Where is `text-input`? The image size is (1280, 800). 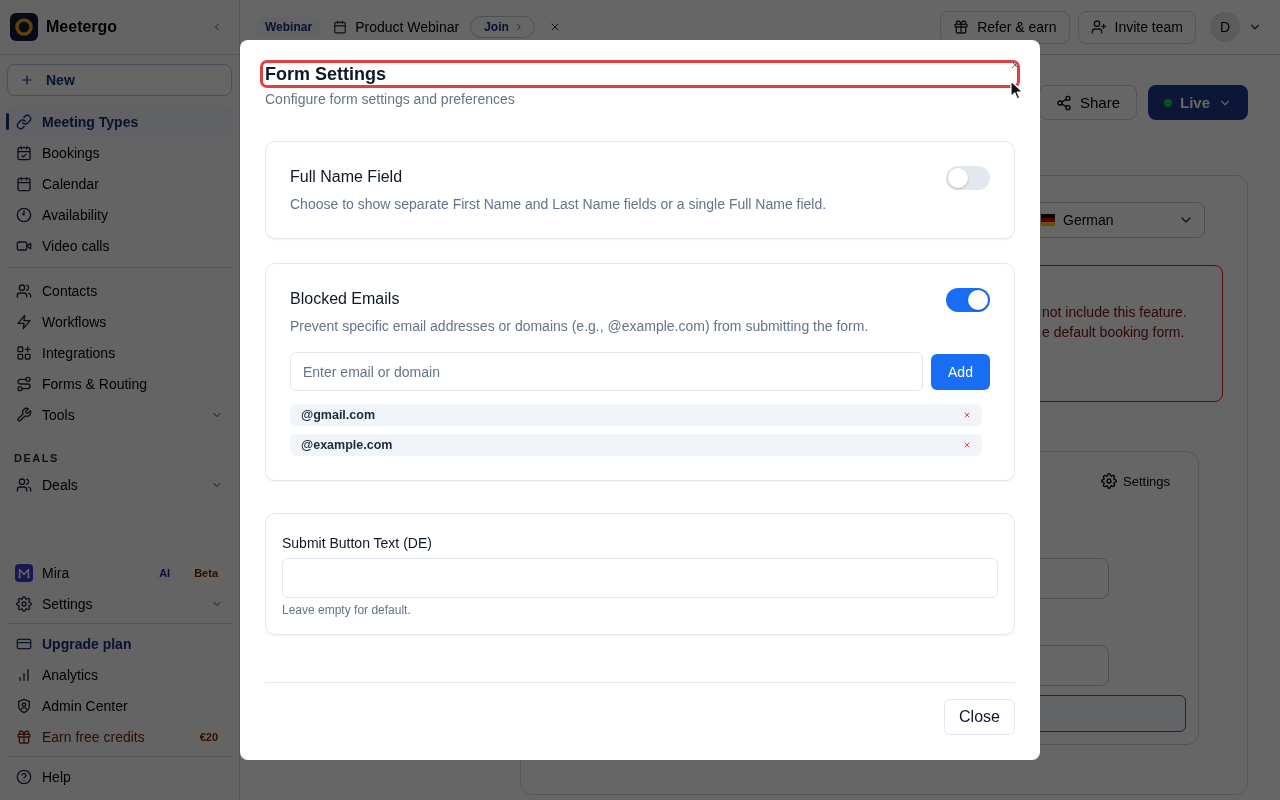 text-input is located at coordinates (640, 578).